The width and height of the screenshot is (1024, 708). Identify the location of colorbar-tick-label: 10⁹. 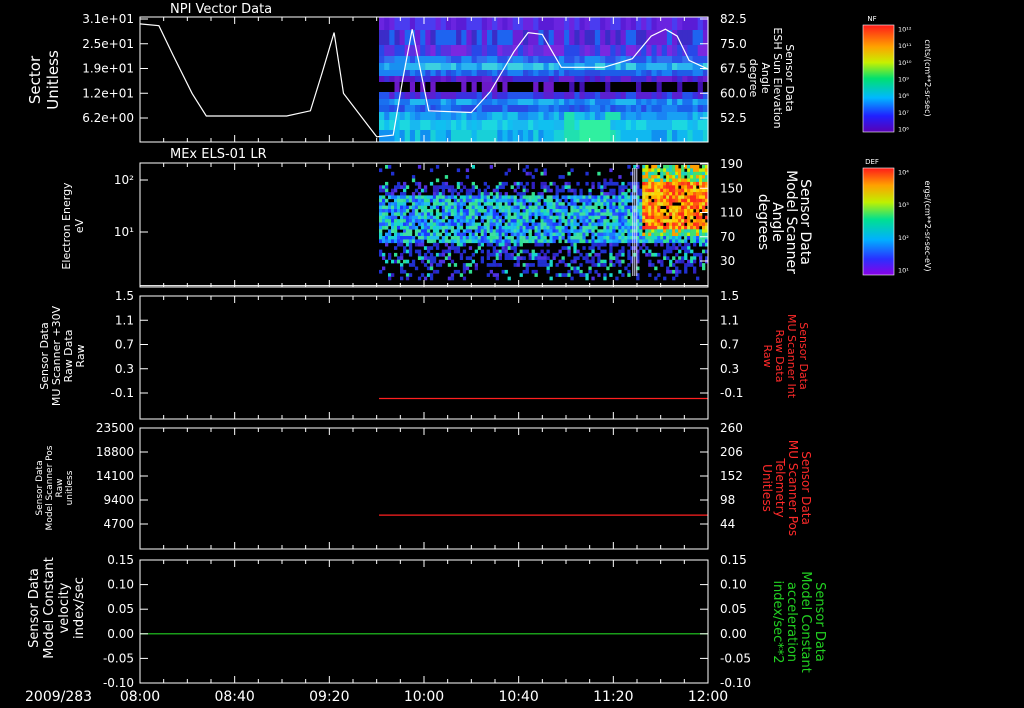
(903, 80).